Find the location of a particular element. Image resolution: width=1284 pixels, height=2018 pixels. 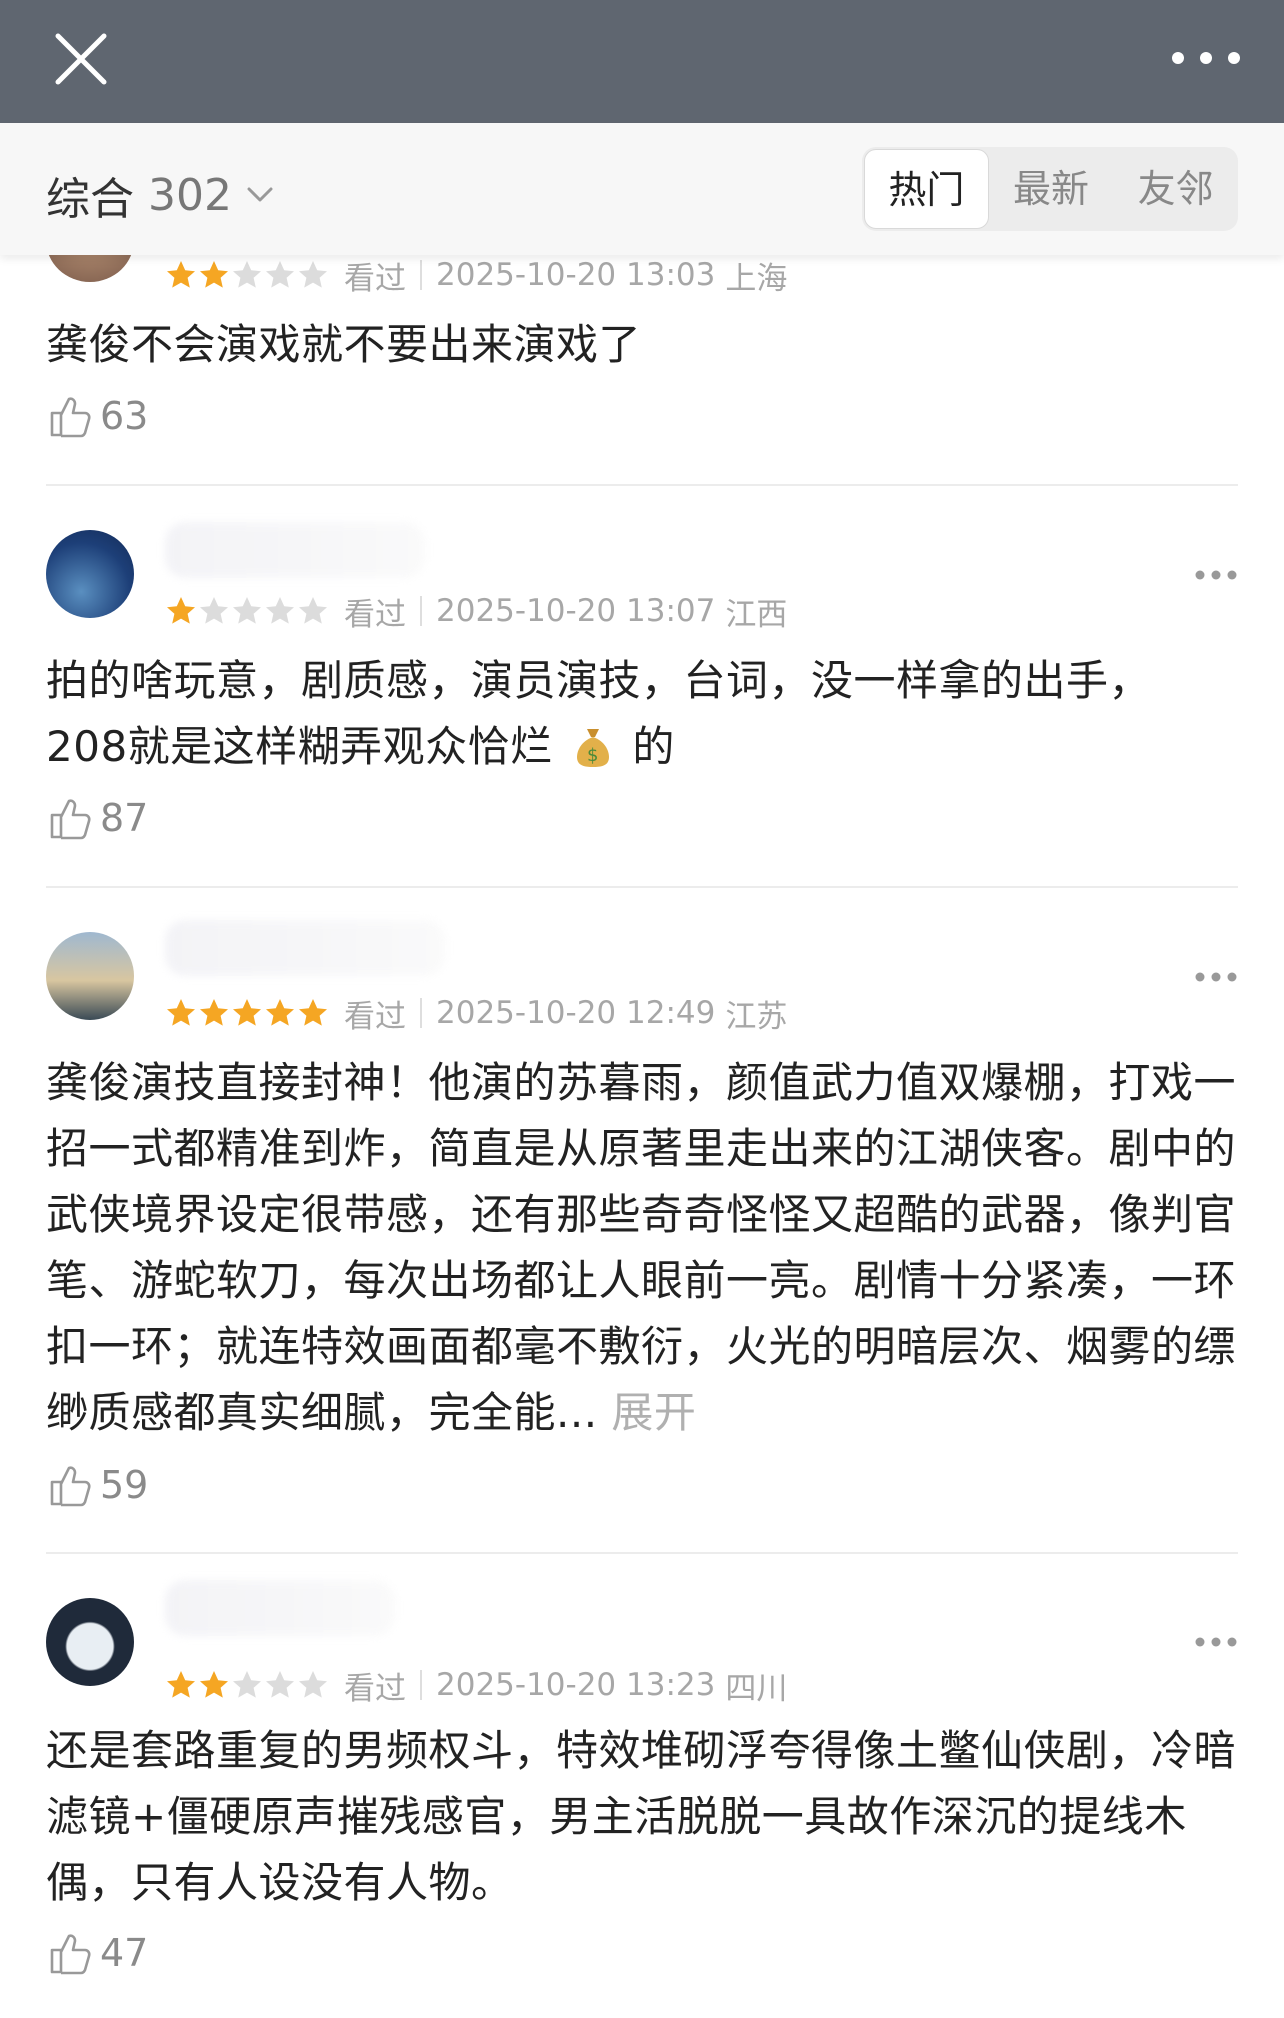

review-text-segment: 的 is located at coordinates (653, 746).